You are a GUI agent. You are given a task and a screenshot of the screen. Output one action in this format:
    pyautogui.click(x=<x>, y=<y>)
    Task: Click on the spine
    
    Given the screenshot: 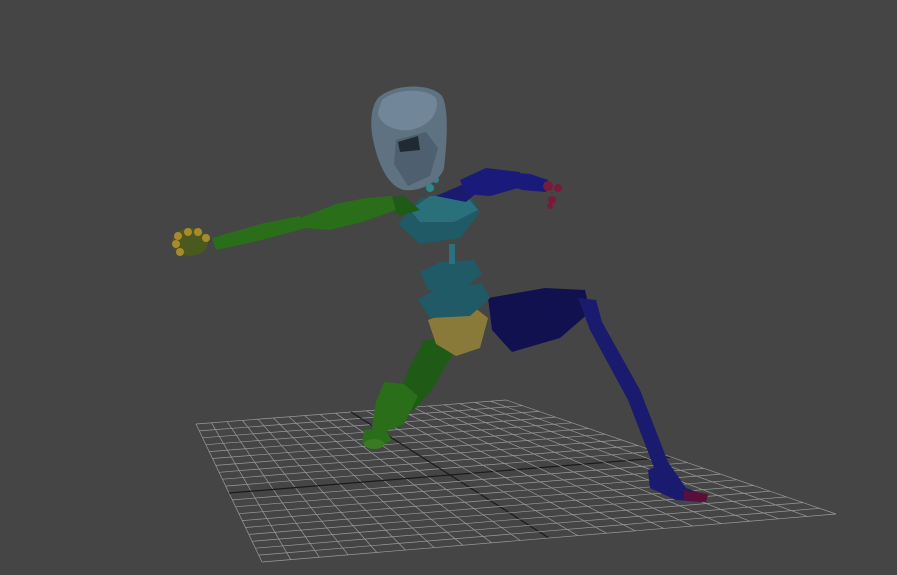 What is the action you would take?
    pyautogui.click(x=444, y=257)
    